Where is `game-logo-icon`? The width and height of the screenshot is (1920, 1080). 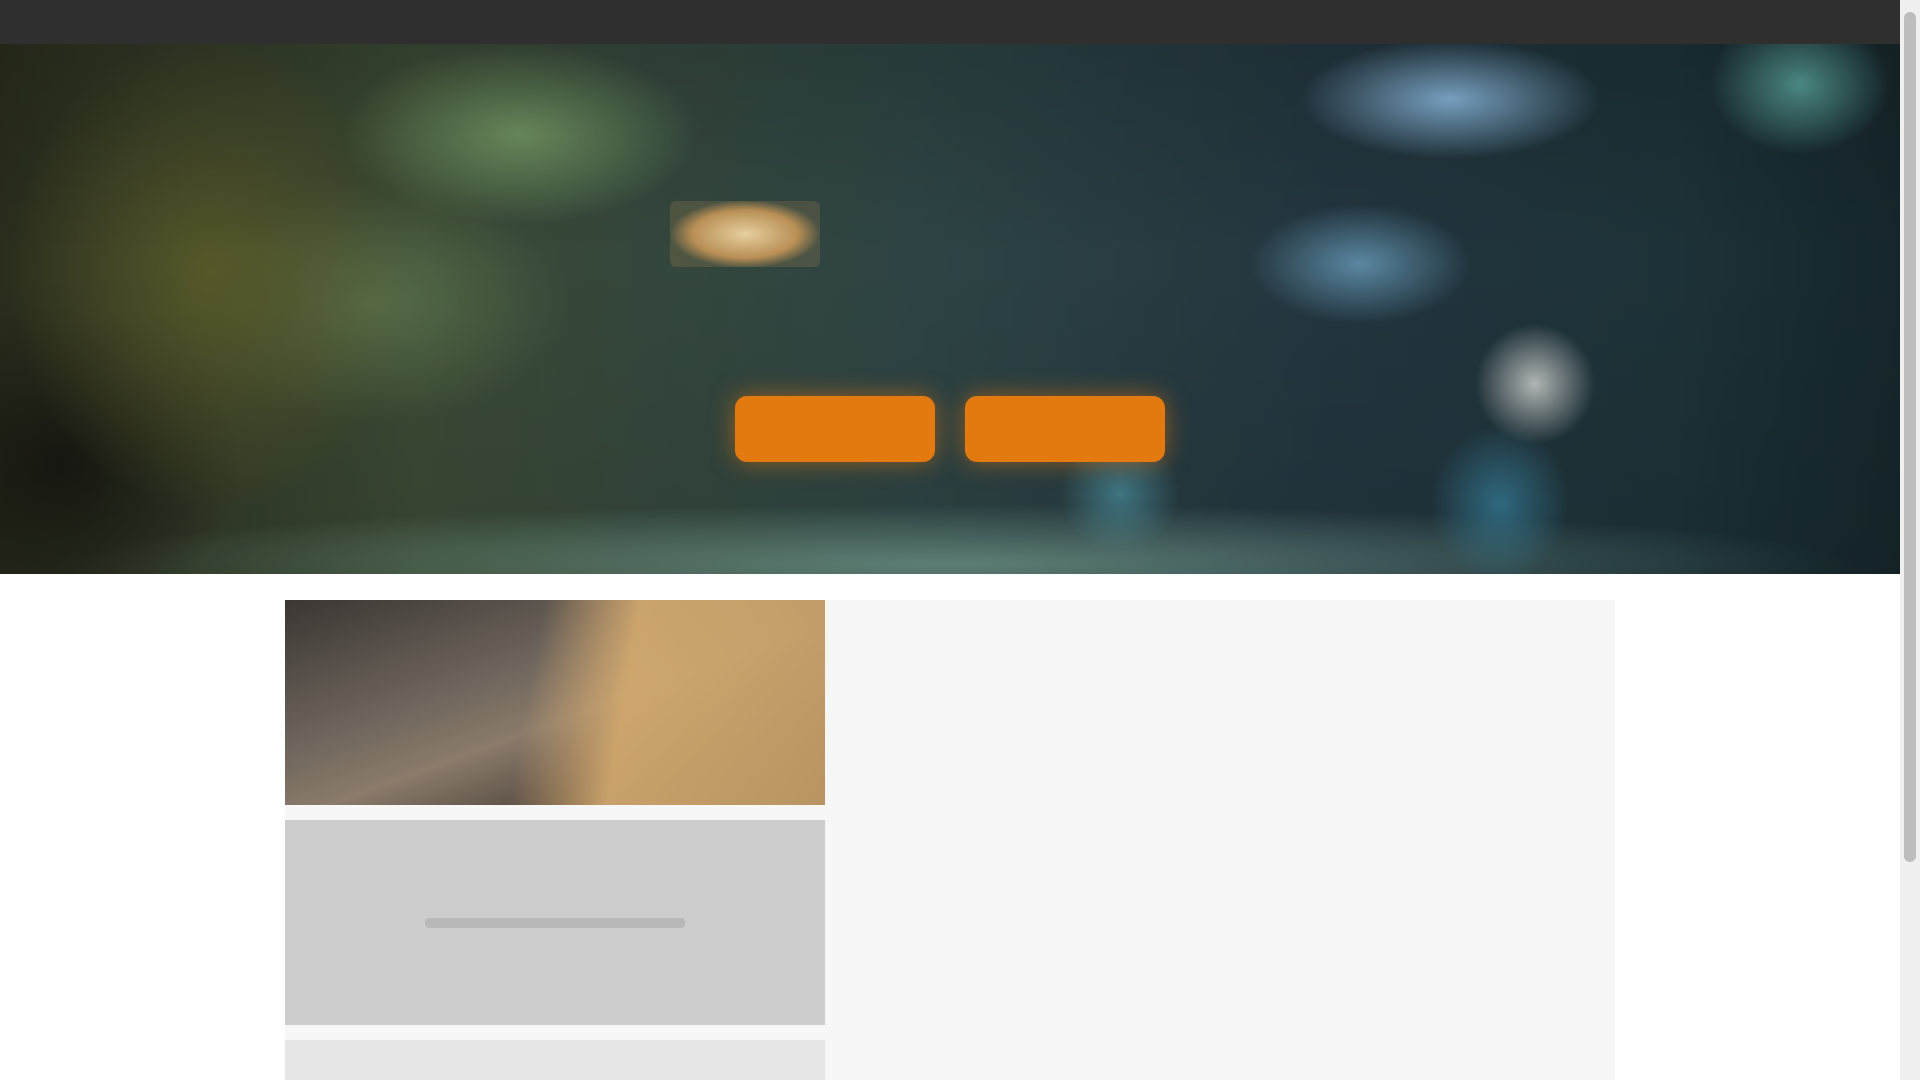
game-logo-icon is located at coordinates (745, 234).